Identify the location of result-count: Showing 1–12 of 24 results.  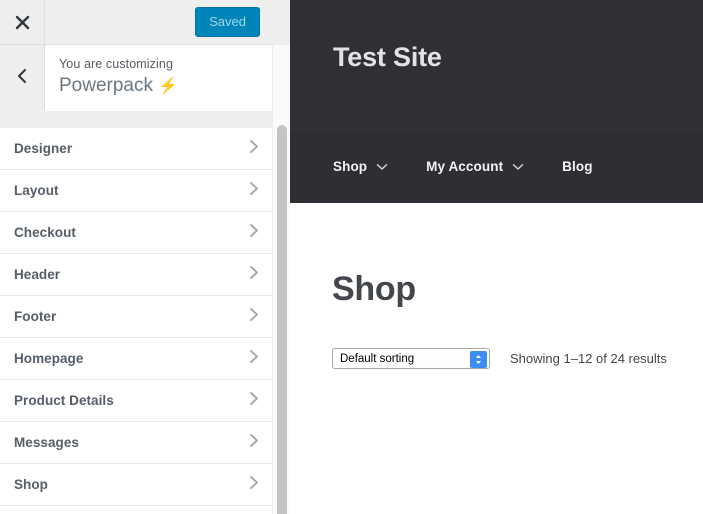
(588, 358).